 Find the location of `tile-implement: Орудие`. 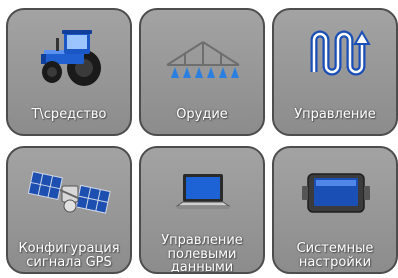

tile-implement: Орудие is located at coordinates (202, 72).